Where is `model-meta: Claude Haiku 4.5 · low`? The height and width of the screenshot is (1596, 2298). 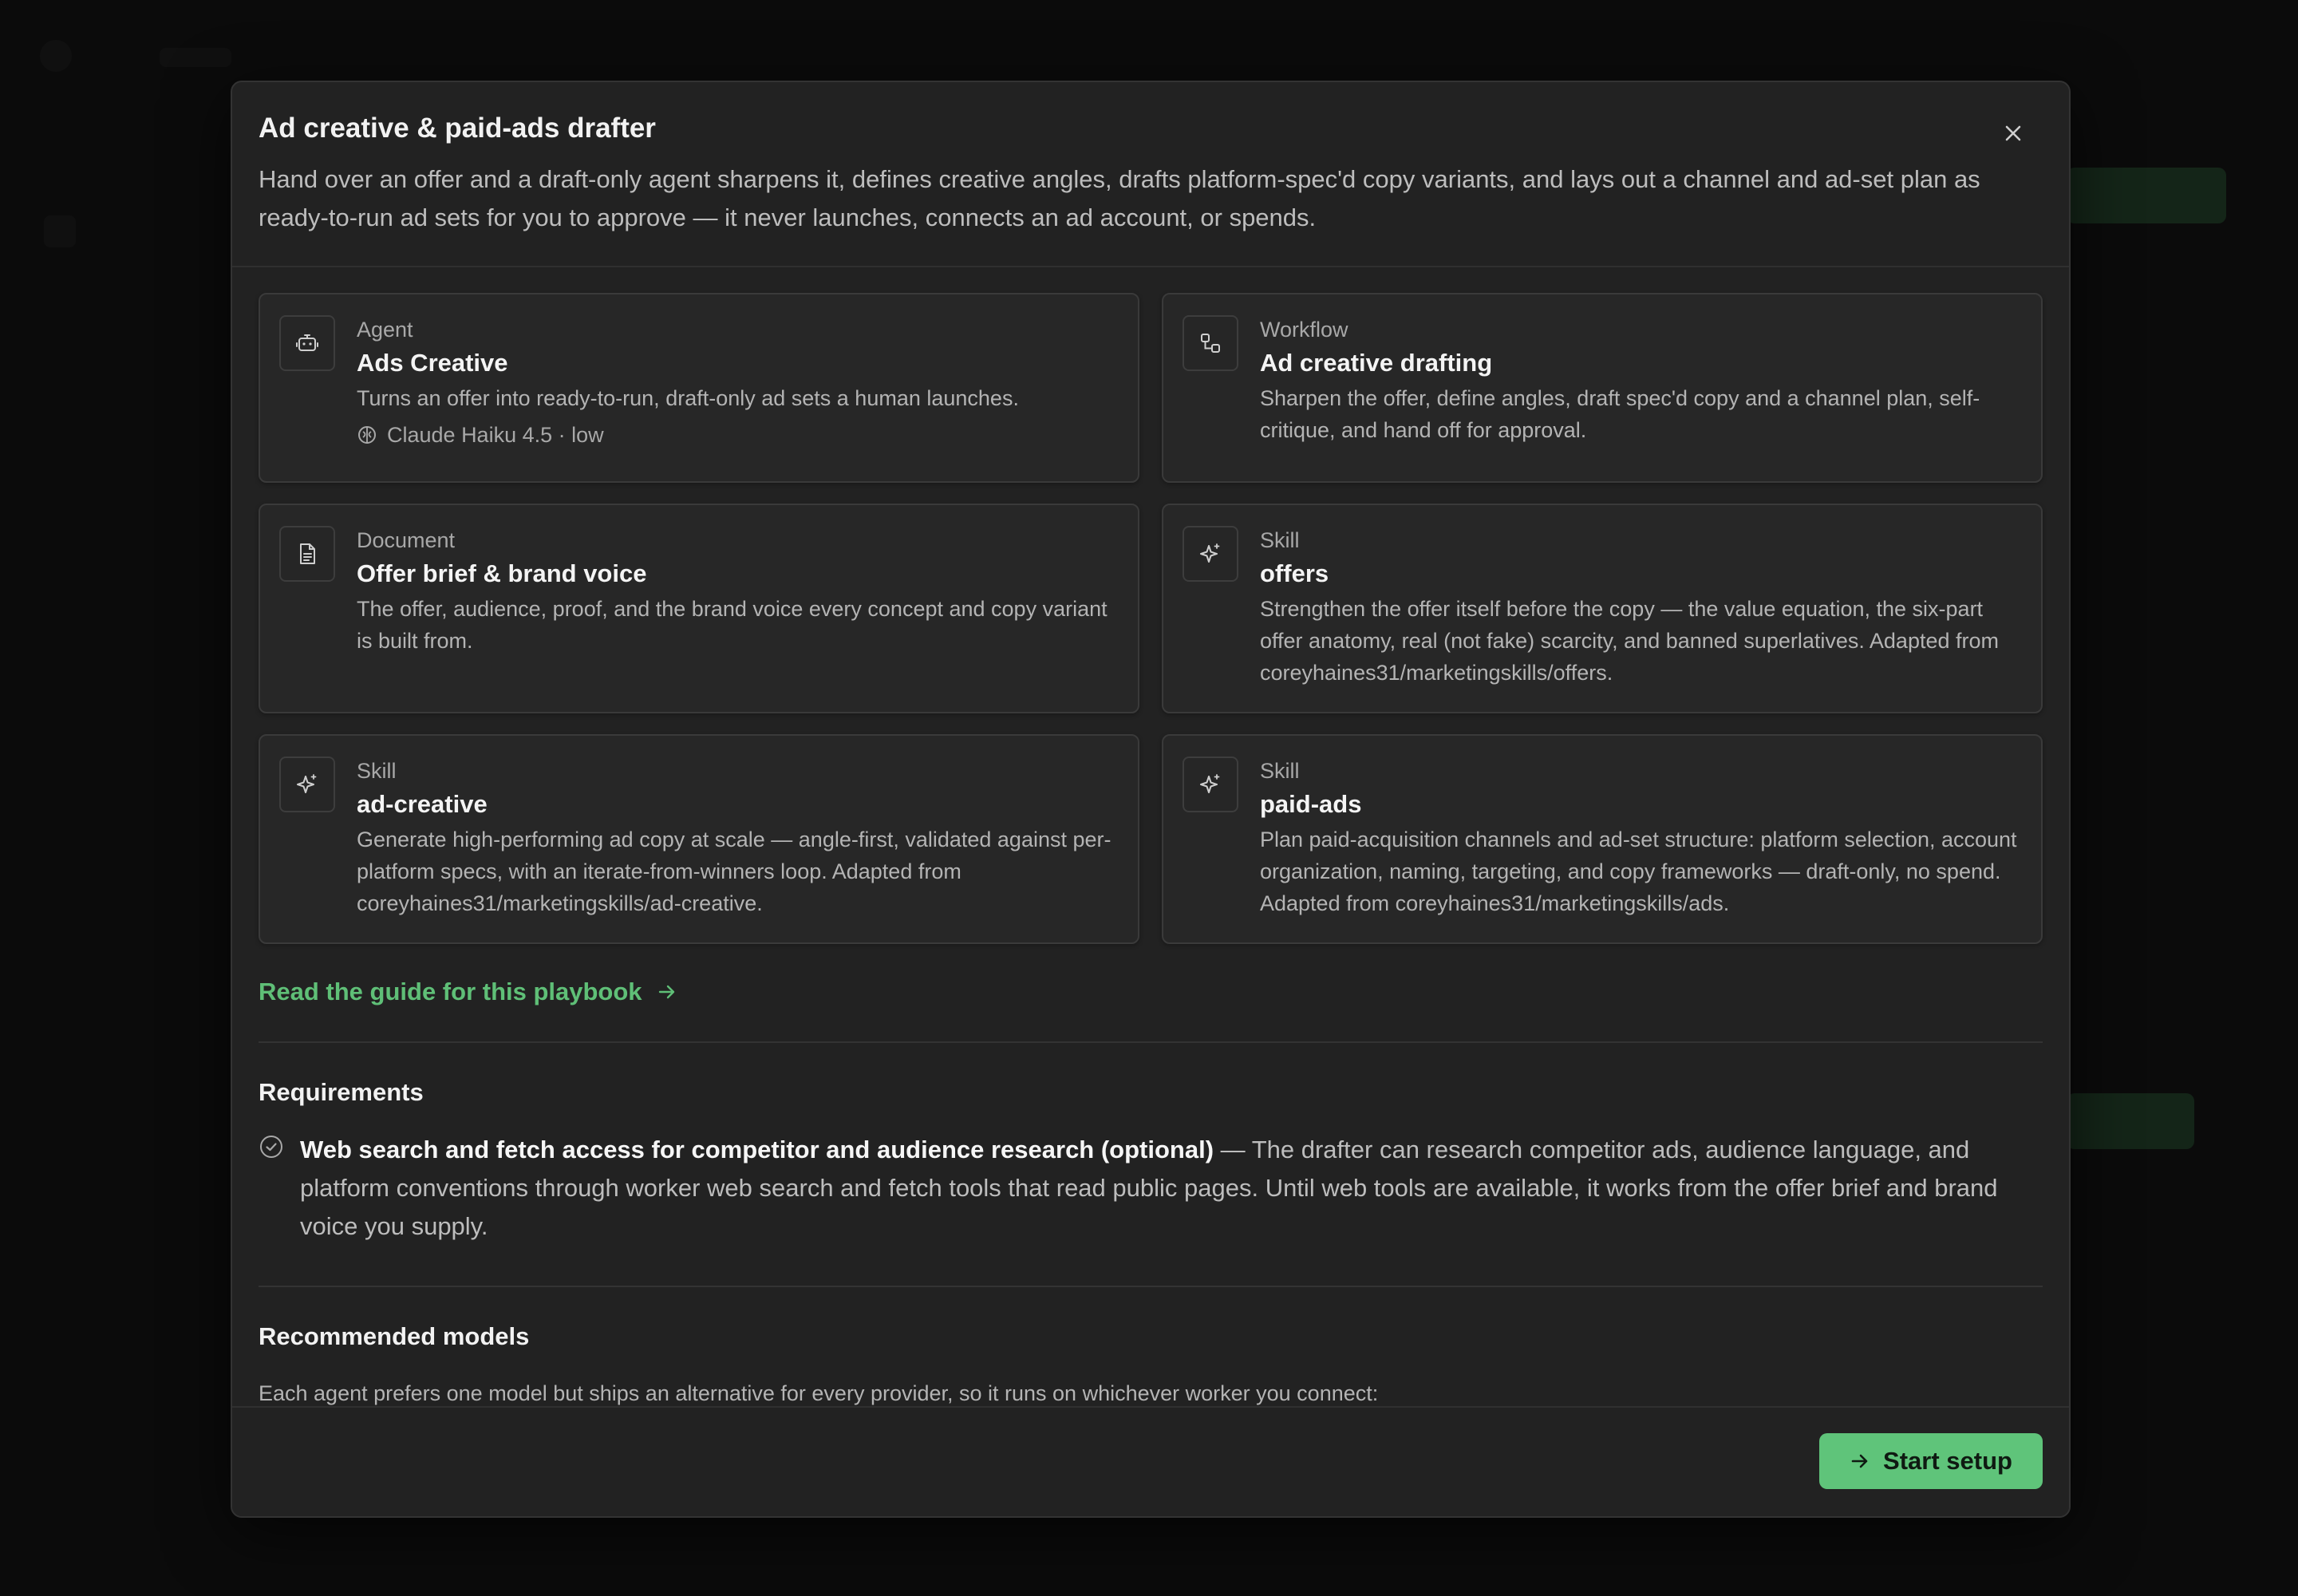 model-meta: Claude Haiku 4.5 · low is located at coordinates (738, 435).